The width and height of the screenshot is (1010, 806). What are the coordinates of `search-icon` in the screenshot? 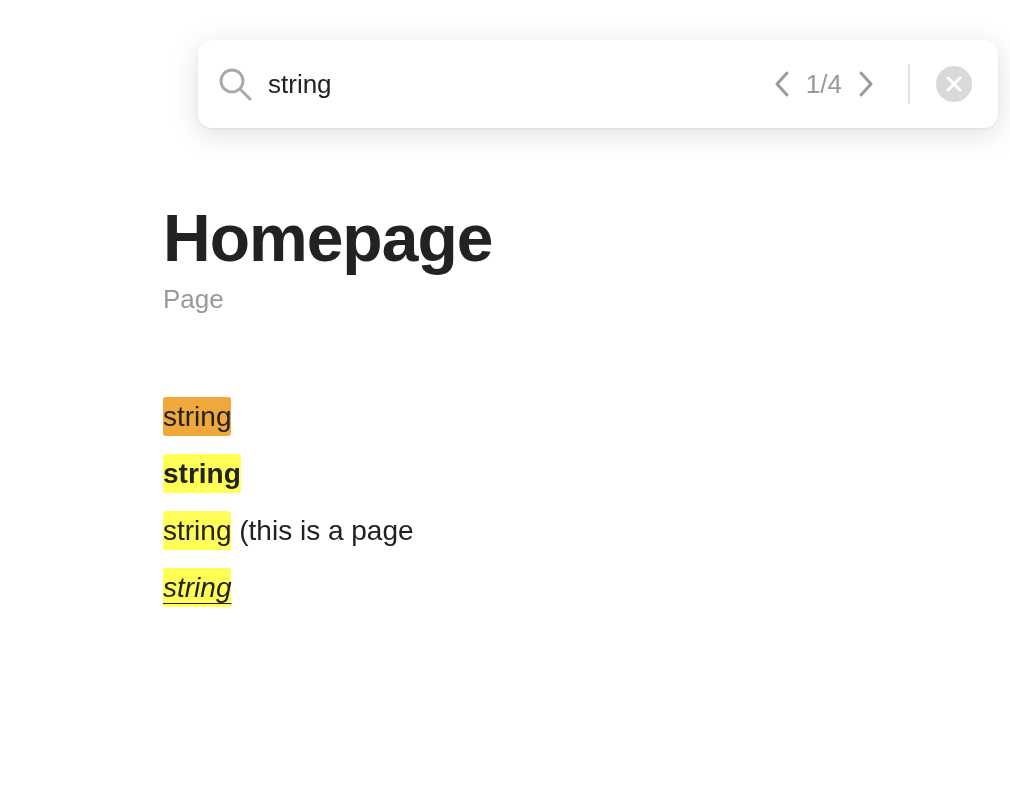 It's located at (235, 84).